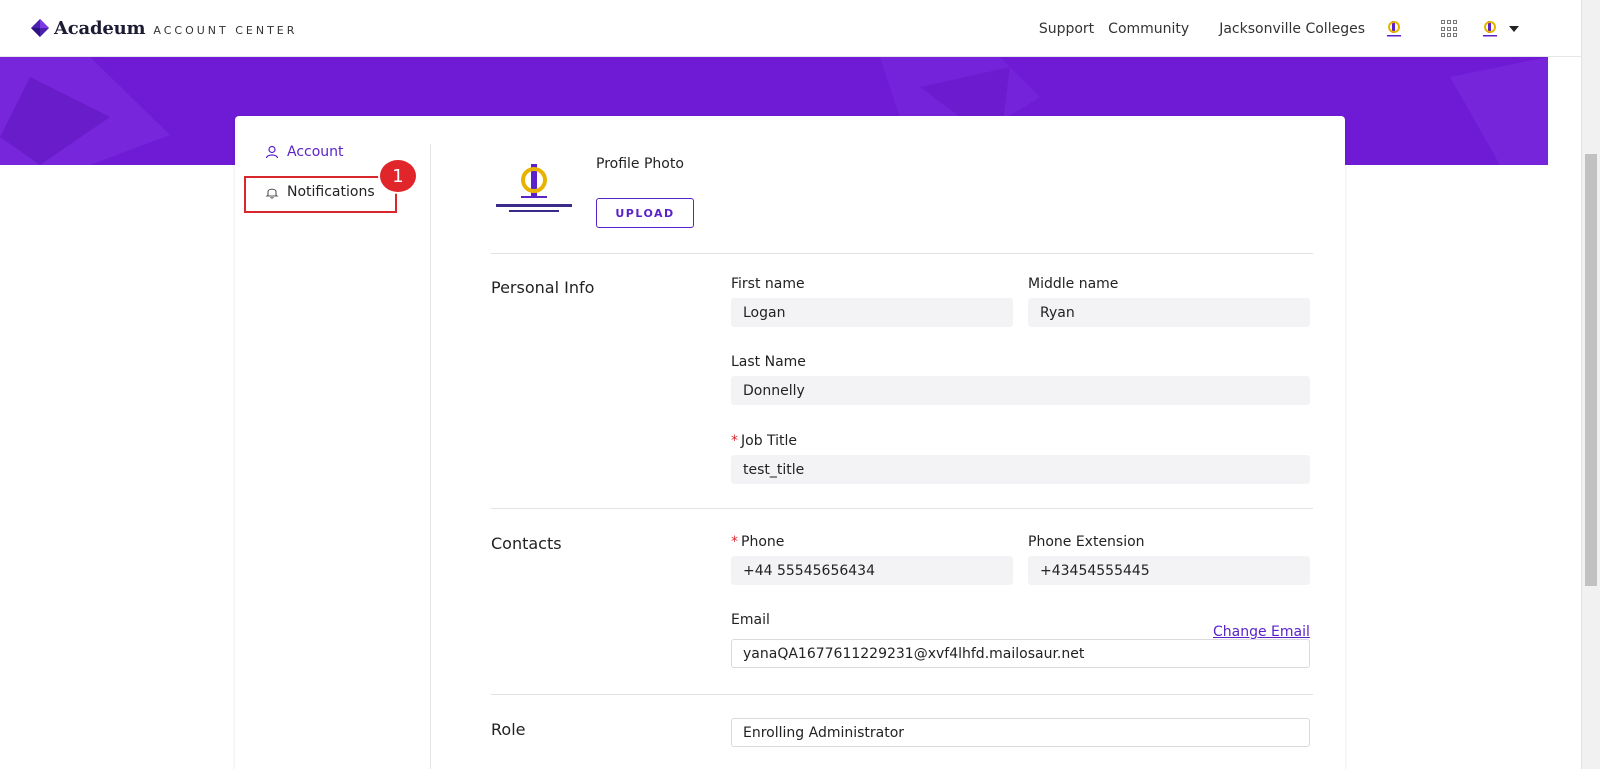 This screenshot has height=769, width=1600. I want to click on first-name-label: First name, so click(768, 284).